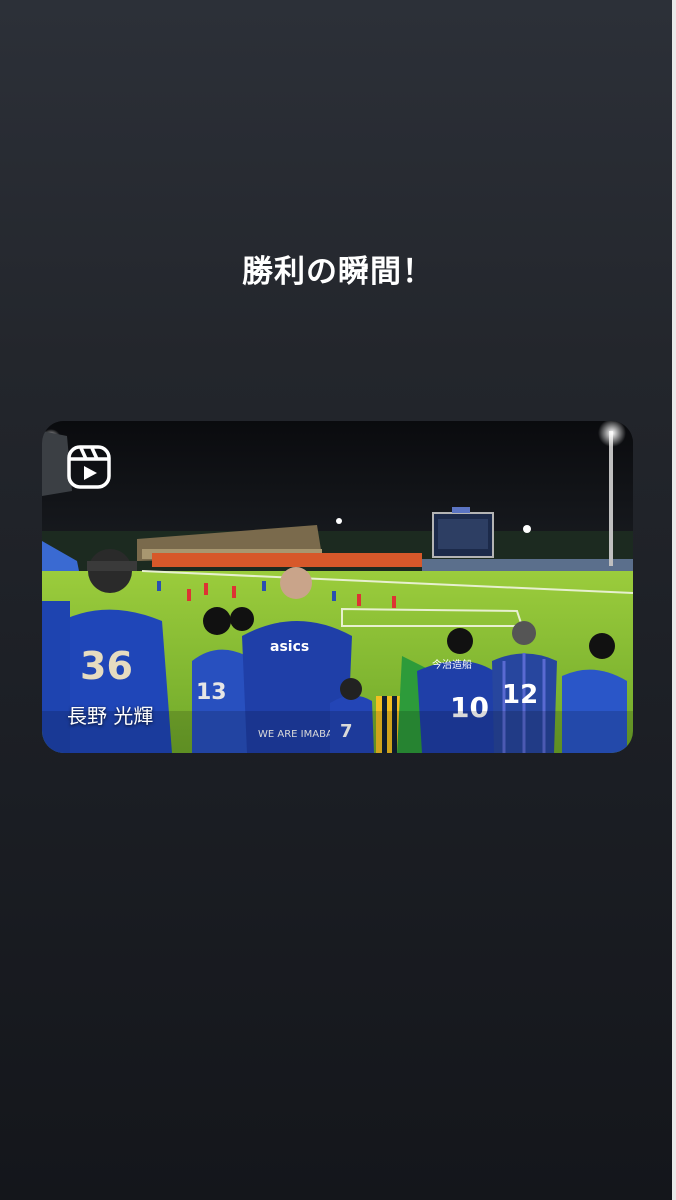  Describe the element at coordinates (289, 647) in the screenshot. I see `asics-text: asics` at that location.